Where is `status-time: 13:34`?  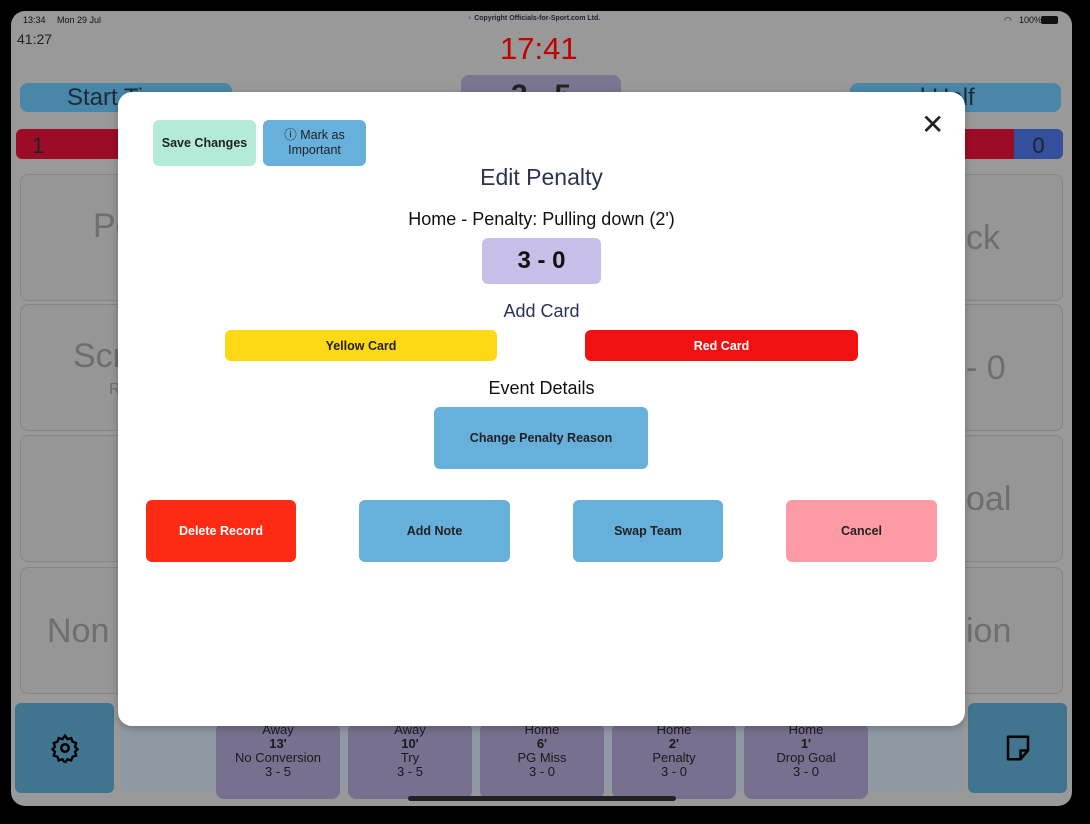
status-time: 13:34 is located at coordinates (34, 20).